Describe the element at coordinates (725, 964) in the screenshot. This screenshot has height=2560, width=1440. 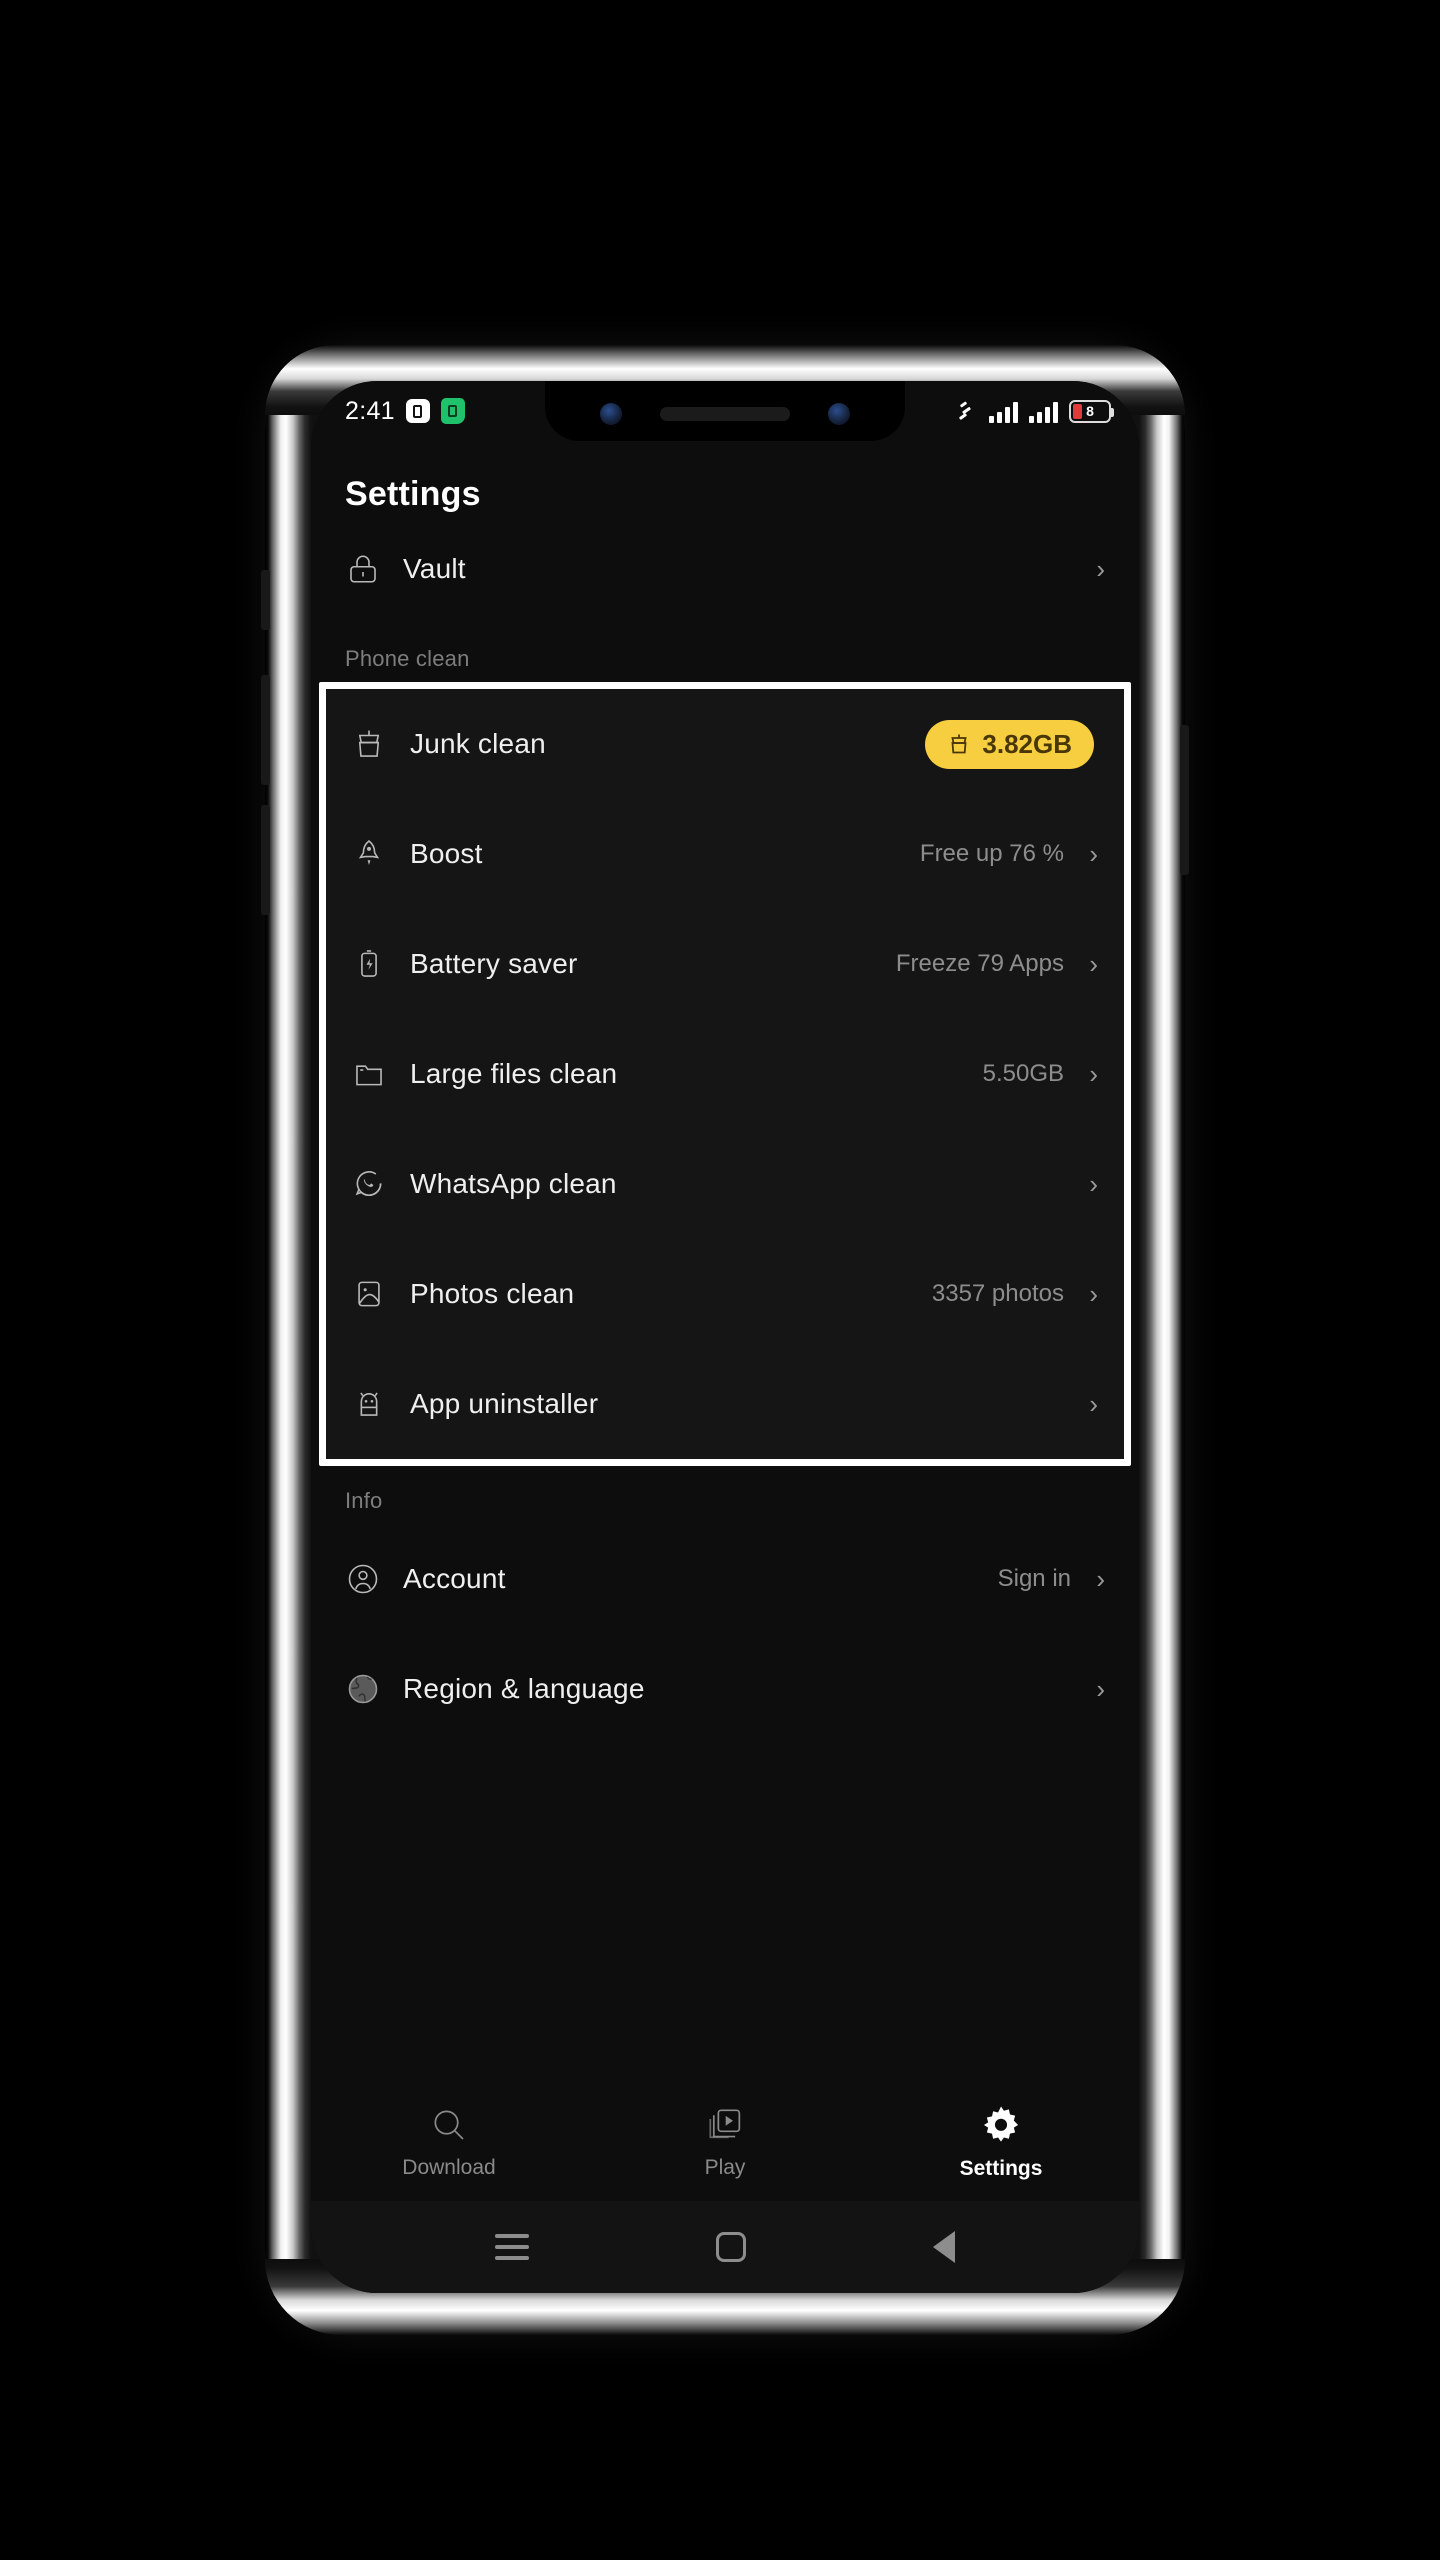
I see `settings-row-battery-saver: Battery saver Freeze 79 Apps ›` at that location.